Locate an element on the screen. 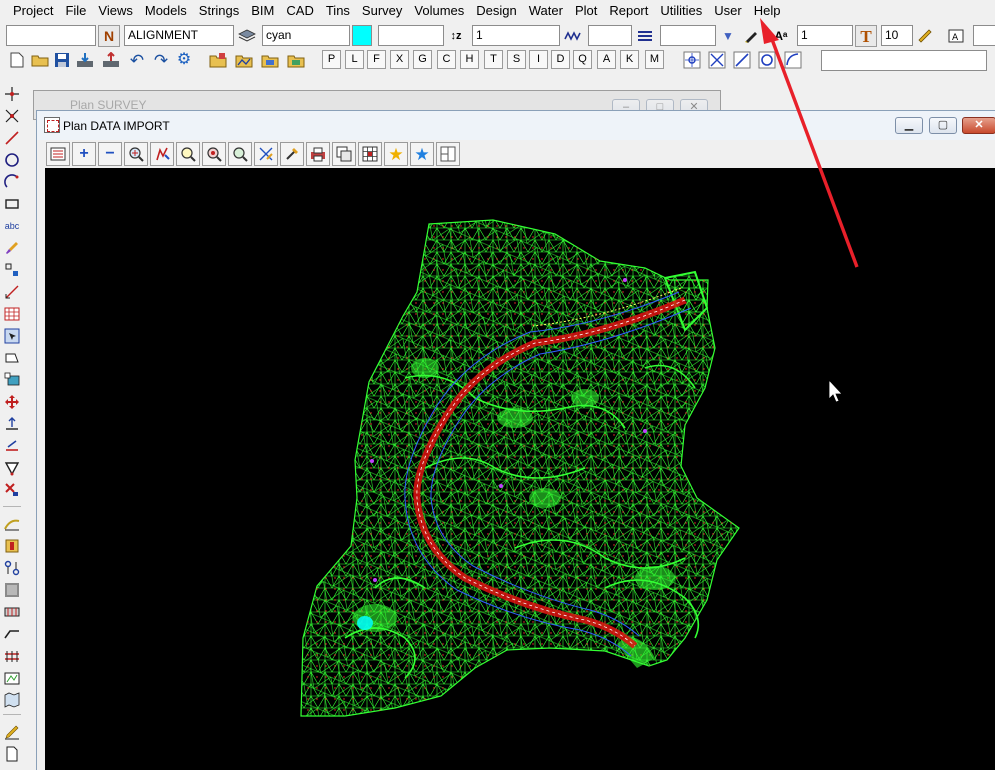  menu-water: Water is located at coordinates (546, 11).